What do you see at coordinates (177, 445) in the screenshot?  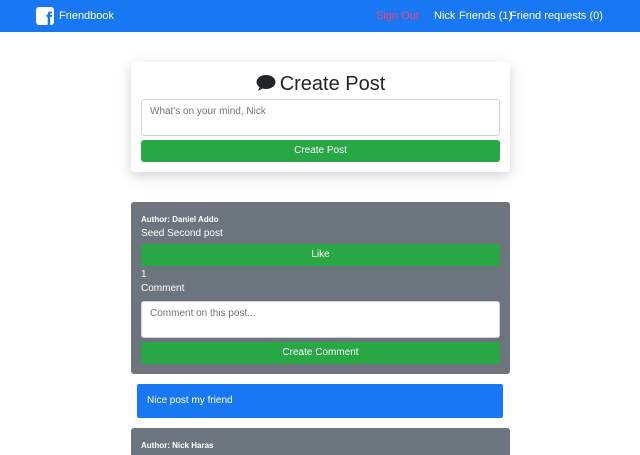 I see `post-author: Author: Nick Haras` at bounding box center [177, 445].